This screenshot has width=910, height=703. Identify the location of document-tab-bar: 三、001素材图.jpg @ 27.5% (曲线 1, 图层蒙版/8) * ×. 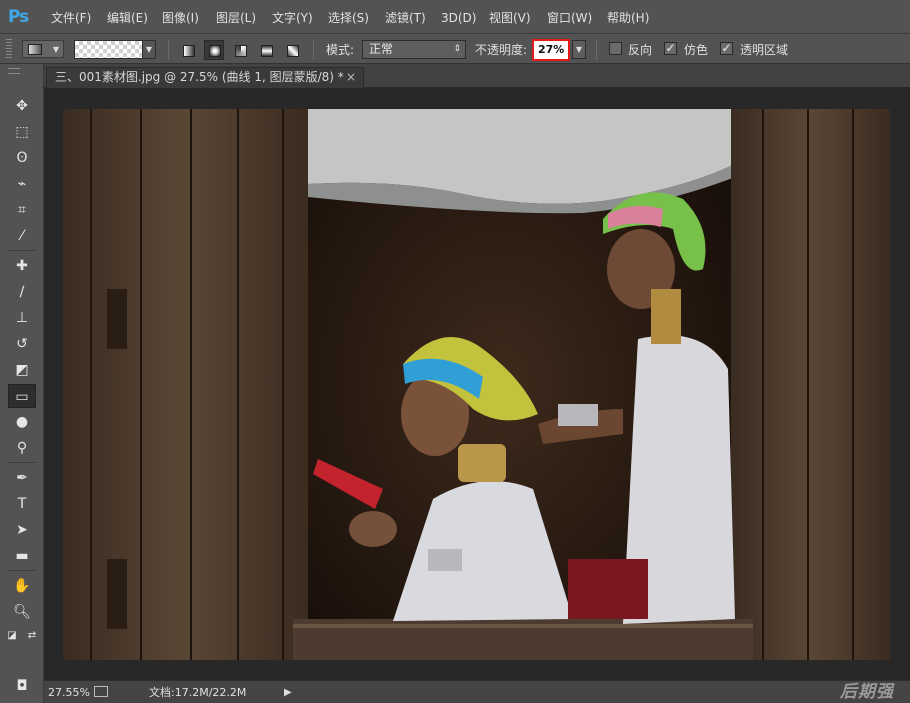
(477, 76).